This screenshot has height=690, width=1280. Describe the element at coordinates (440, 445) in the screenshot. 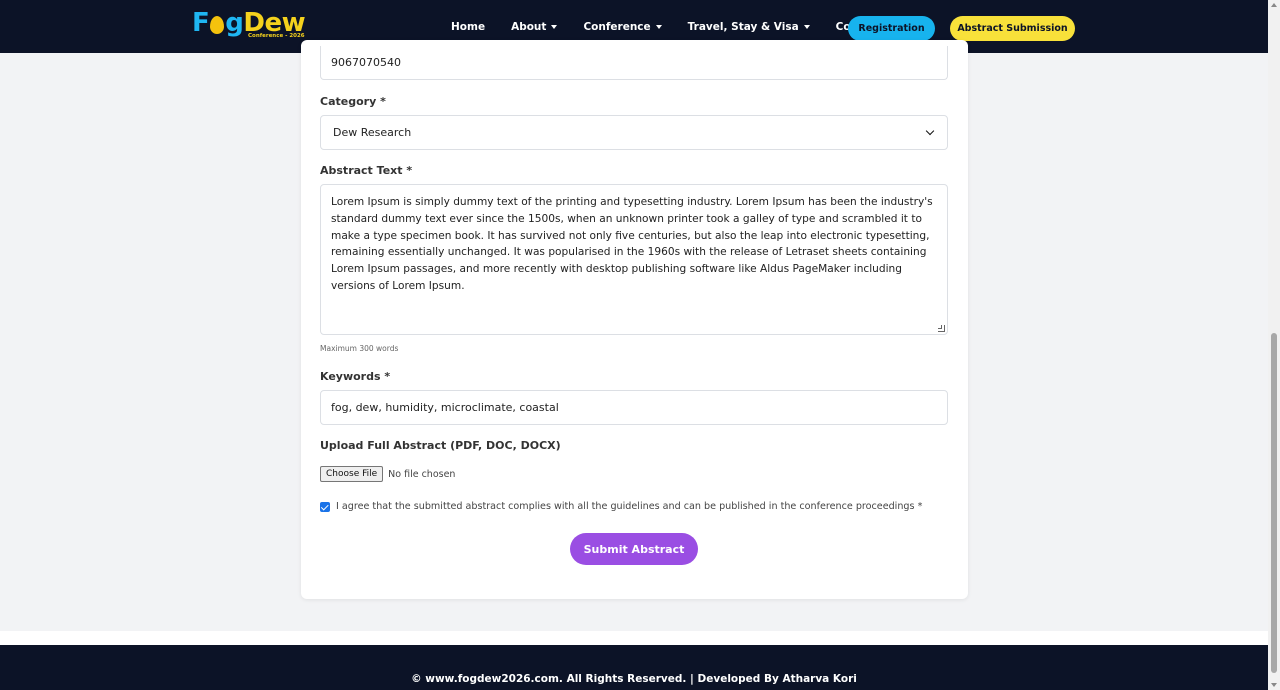

I see `upload-abstract-label: Upload Full Abstract (PDF, DOC, DOCX)` at that location.